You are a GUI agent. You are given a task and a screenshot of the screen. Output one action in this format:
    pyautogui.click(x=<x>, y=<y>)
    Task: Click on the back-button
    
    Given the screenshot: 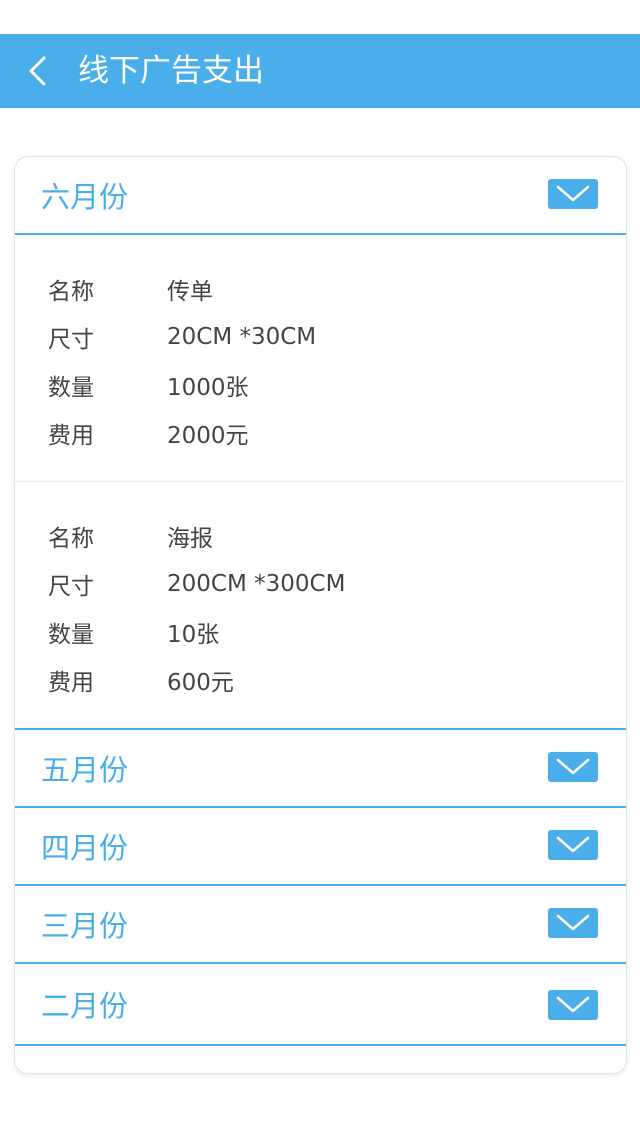 What is the action you would take?
    pyautogui.click(x=38, y=71)
    